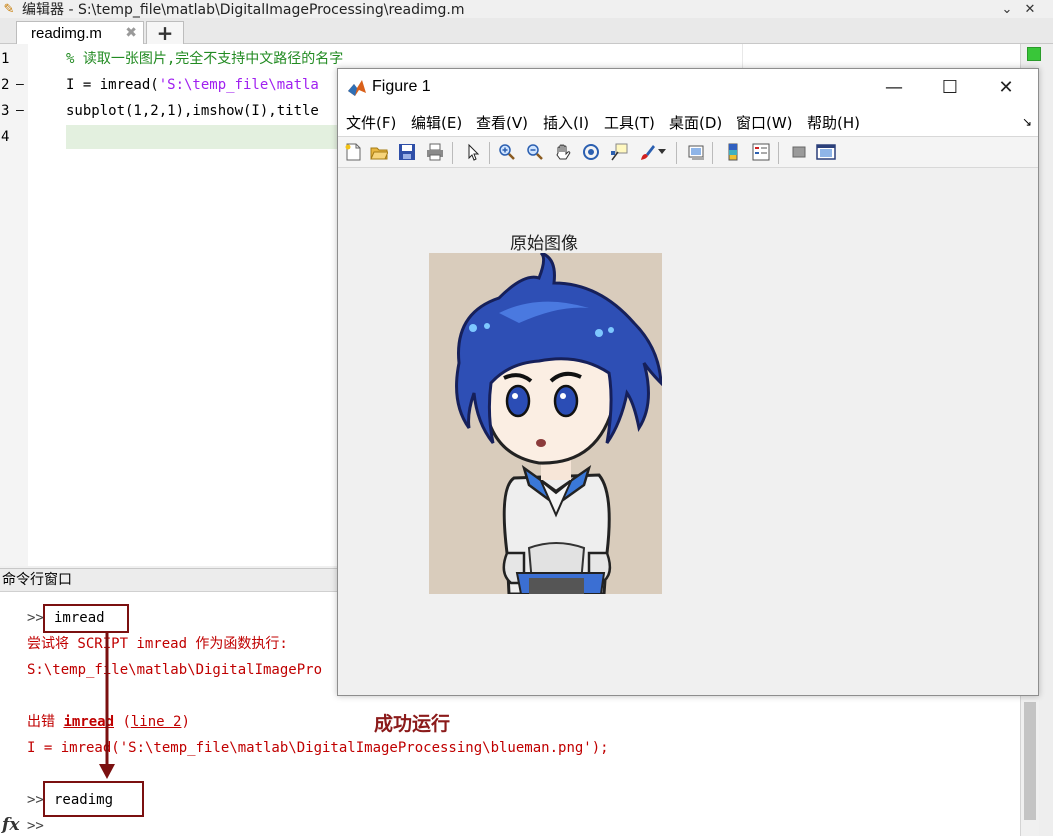  What do you see at coordinates (799, 152) in the screenshot?
I see `hide-plot-tools-icon` at bounding box center [799, 152].